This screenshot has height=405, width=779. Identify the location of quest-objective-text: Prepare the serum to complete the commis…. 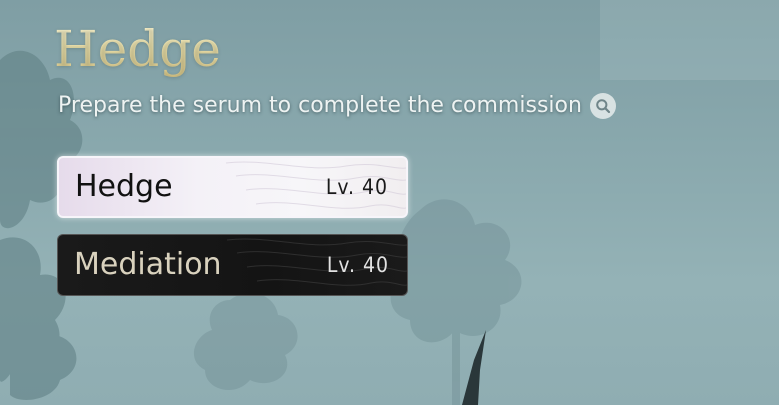
(320, 105).